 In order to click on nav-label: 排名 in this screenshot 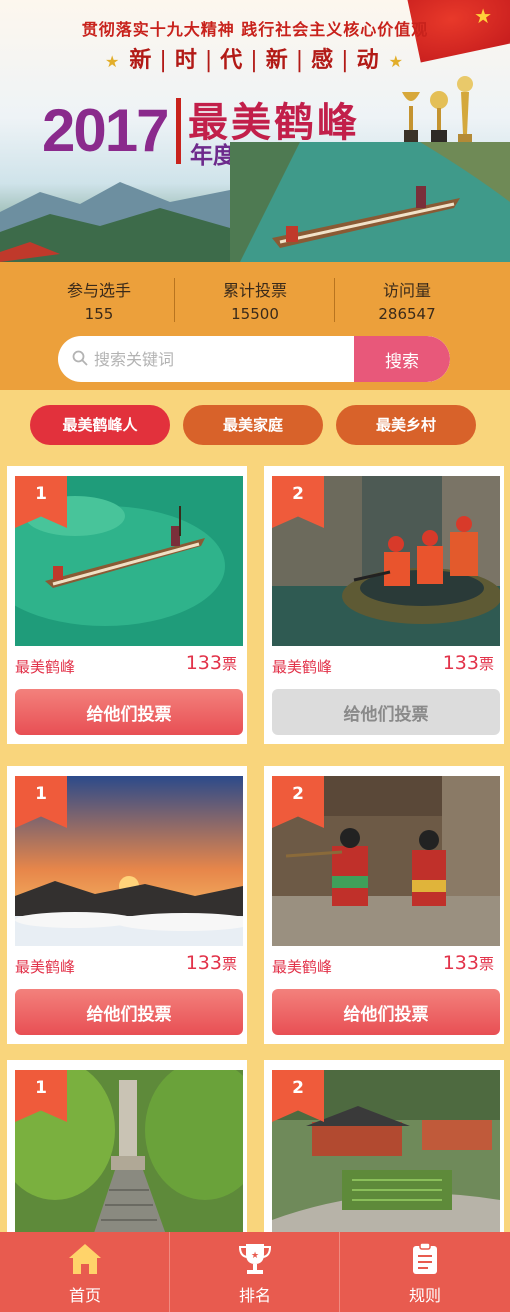, I will do `click(254, 1295)`.